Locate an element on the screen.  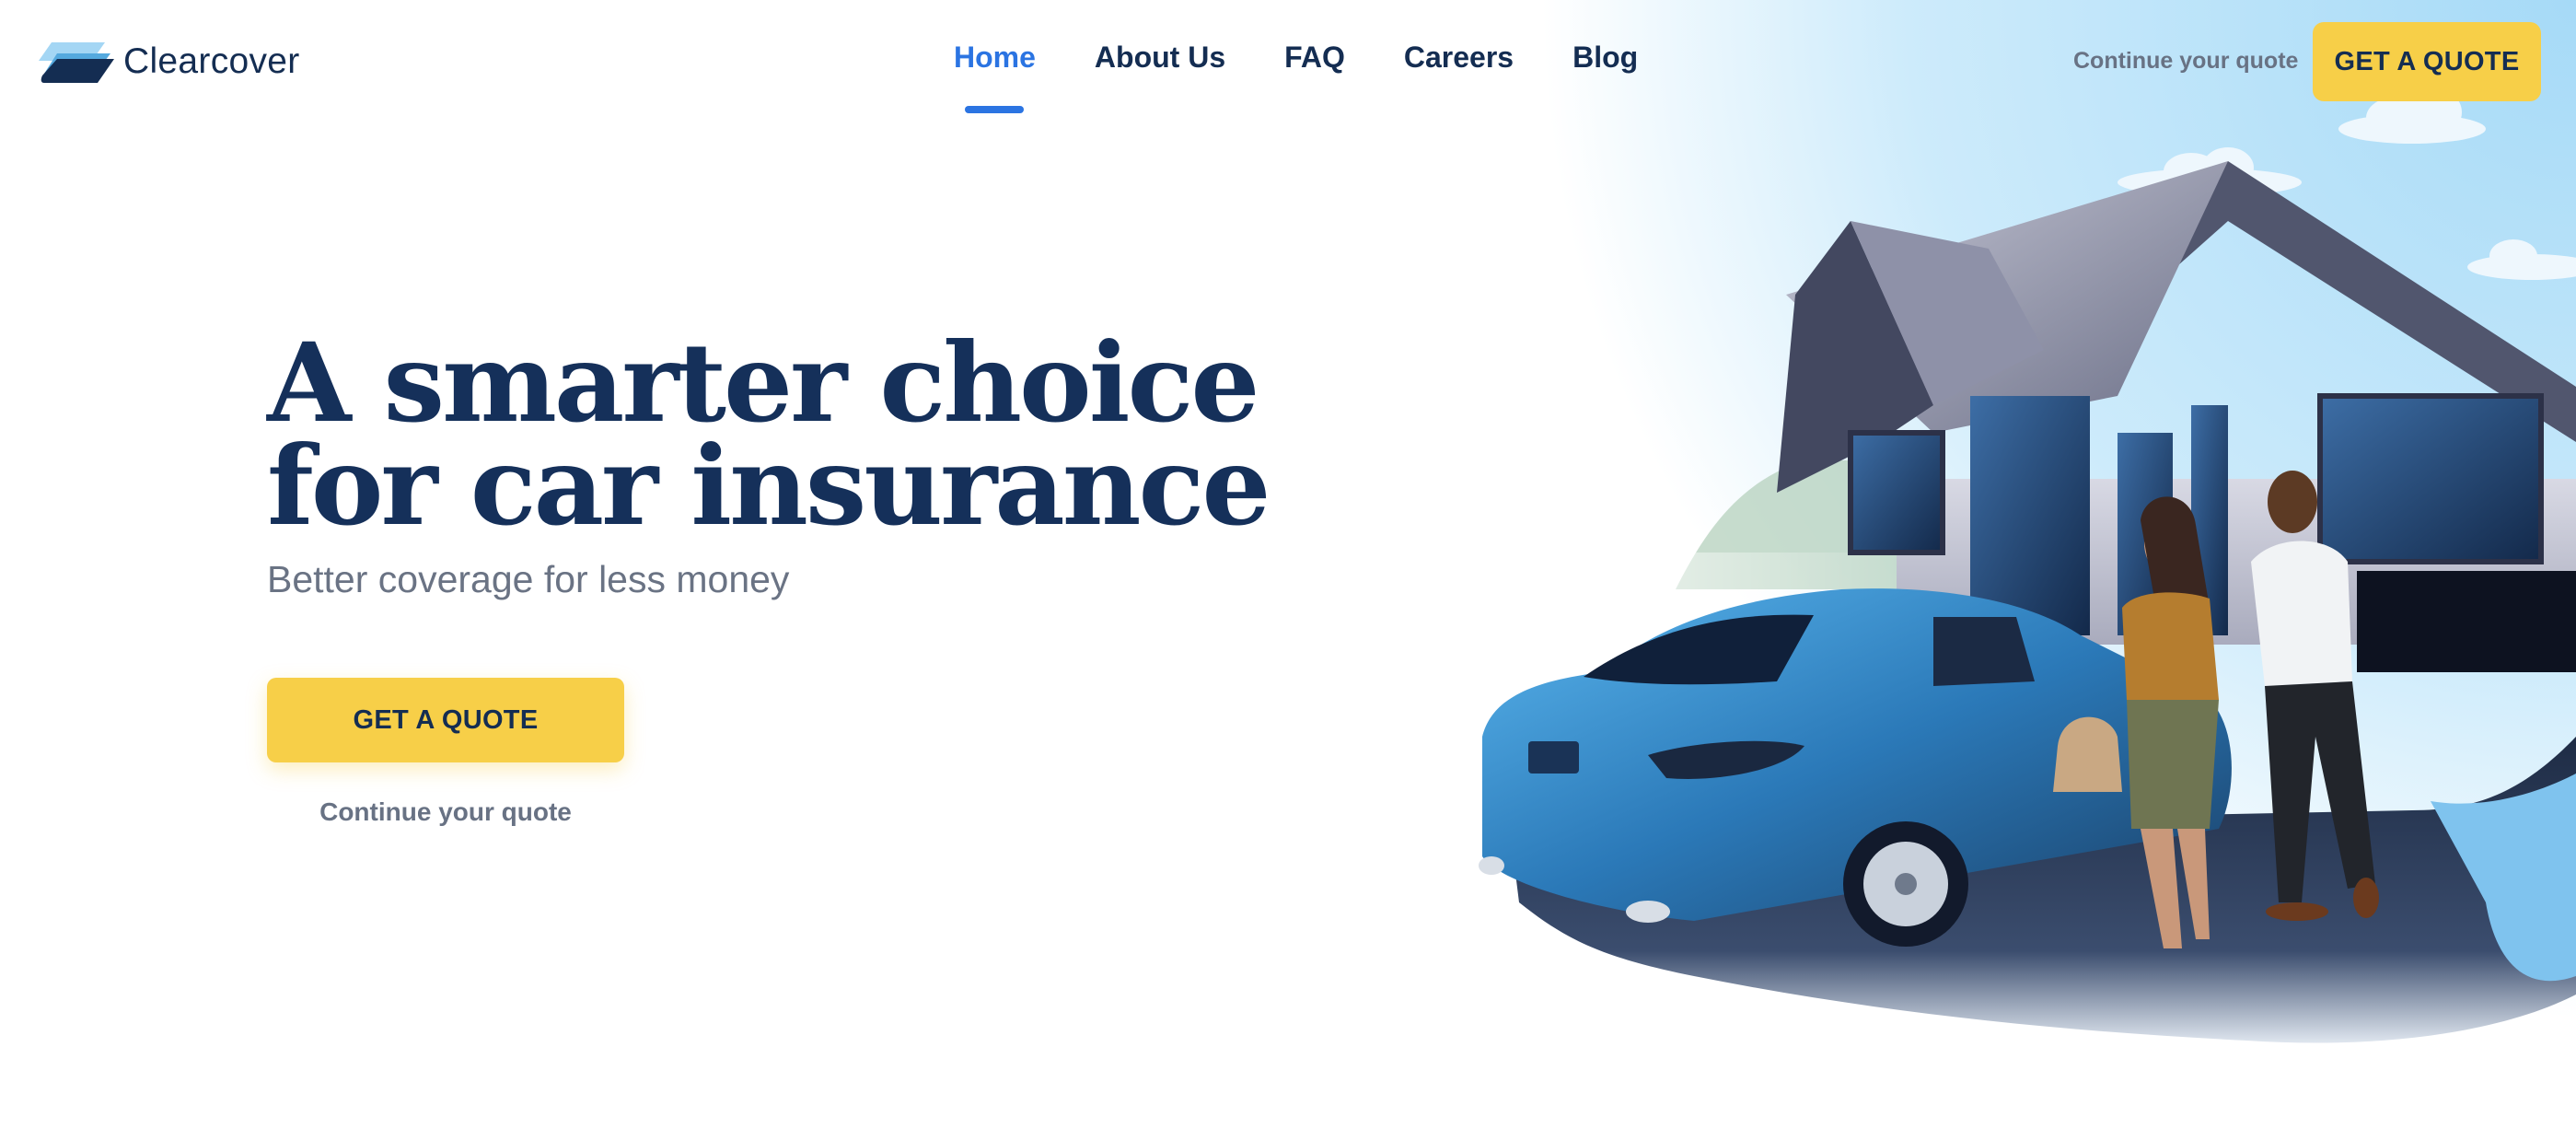
main-nav: Home About Us FAQ Careers Blog is located at coordinates (1296, 77).